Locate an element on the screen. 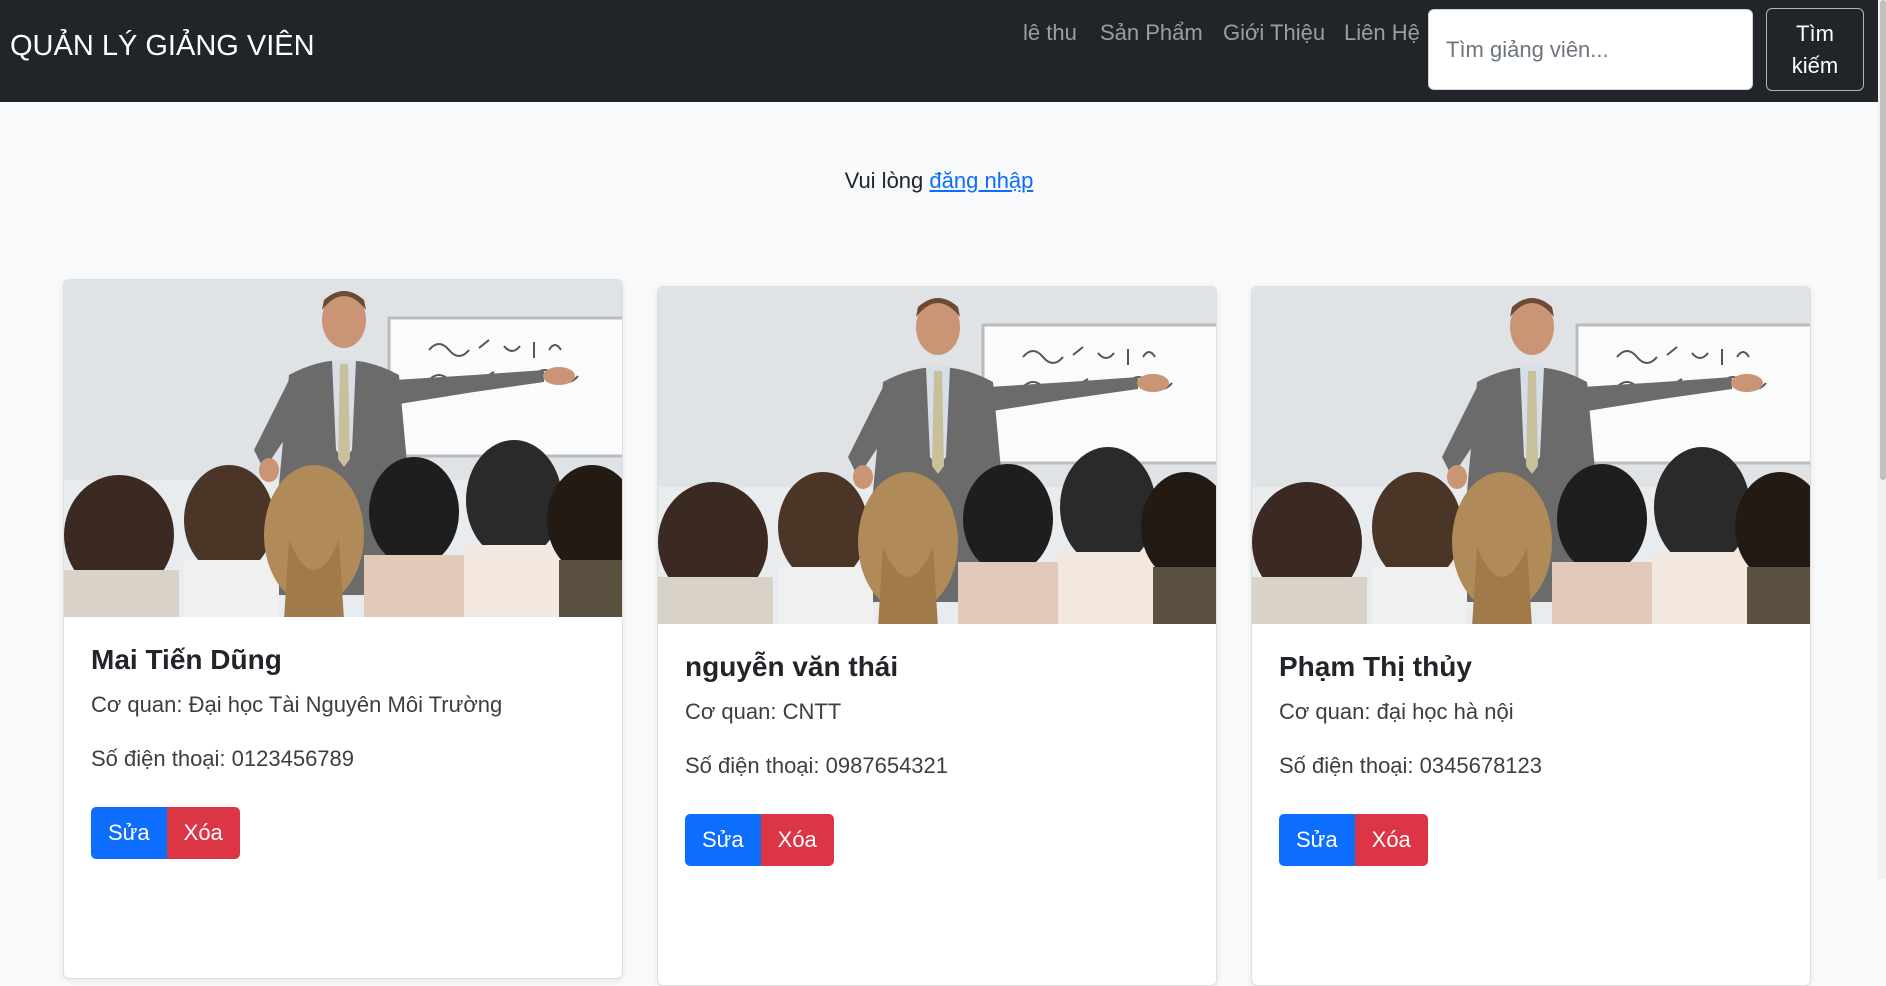  nav-link-lien-he: Liên Hệ is located at coordinates (1382, 33).